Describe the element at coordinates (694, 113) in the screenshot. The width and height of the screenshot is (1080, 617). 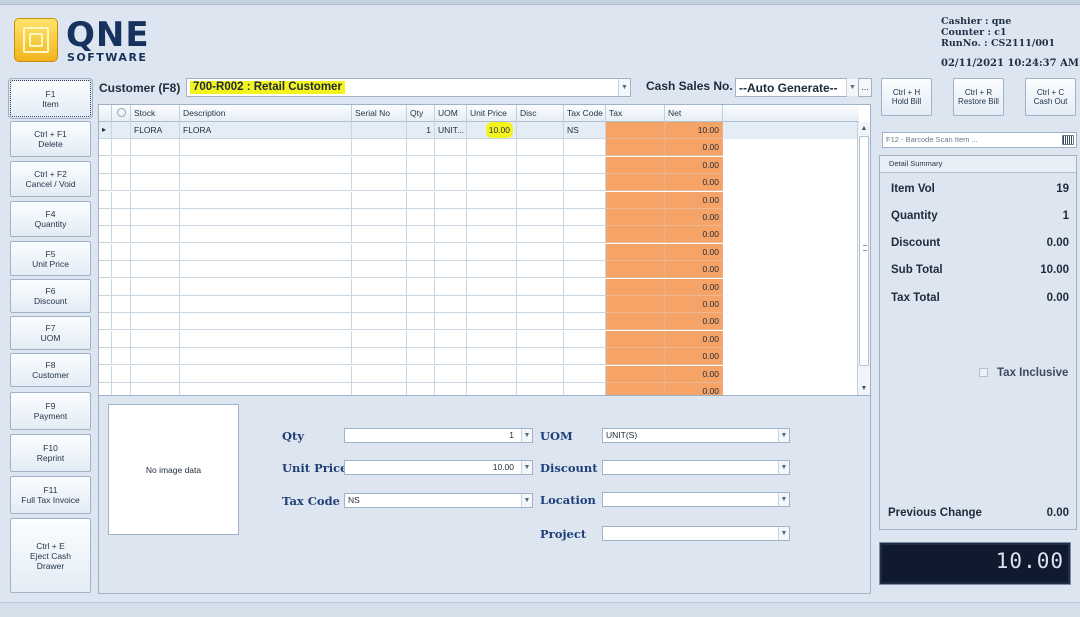
I see `col-net: Net` at that location.